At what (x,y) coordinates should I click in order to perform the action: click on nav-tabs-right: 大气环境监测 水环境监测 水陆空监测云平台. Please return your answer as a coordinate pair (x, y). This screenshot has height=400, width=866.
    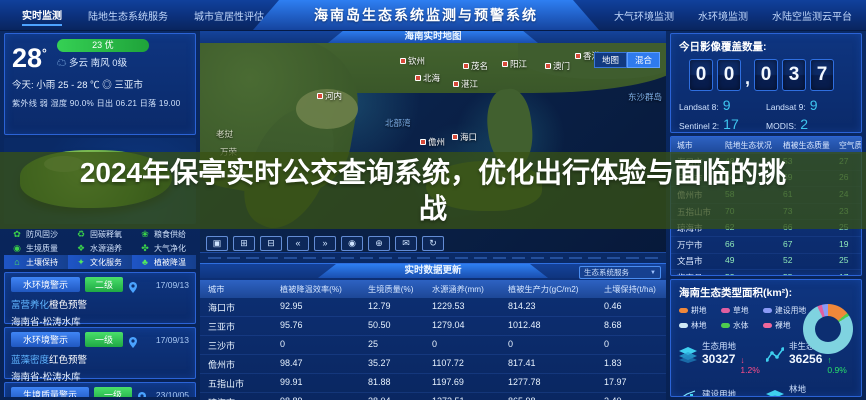
    Looking at the image, I should click on (733, 15).